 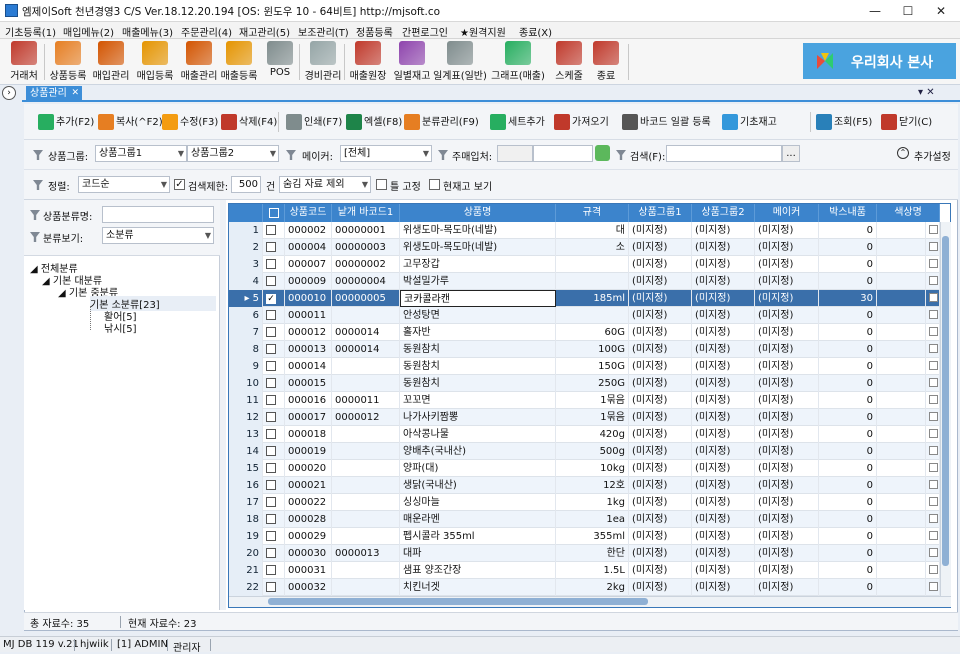 I want to click on table-row: 11 000016 0000011 꼬꼬면 1묶음 (미지정) (미지정) (미지정) 0, so click(x=584, y=400).